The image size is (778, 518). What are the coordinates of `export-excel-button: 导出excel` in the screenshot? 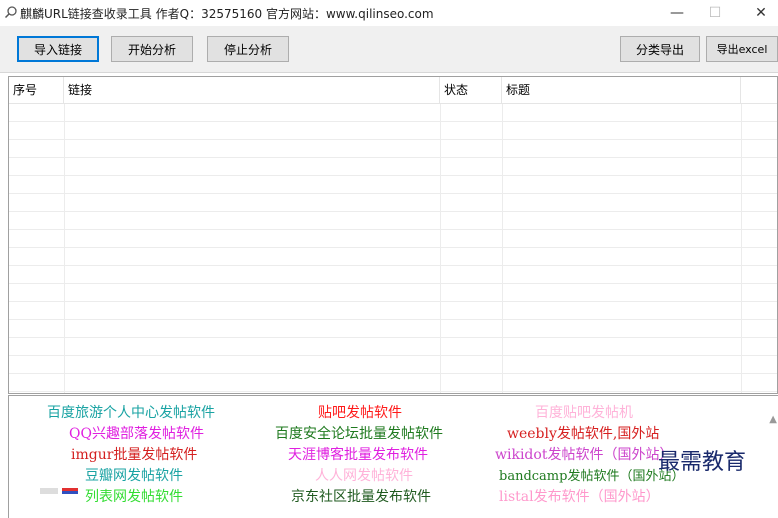 It's located at (742, 49).